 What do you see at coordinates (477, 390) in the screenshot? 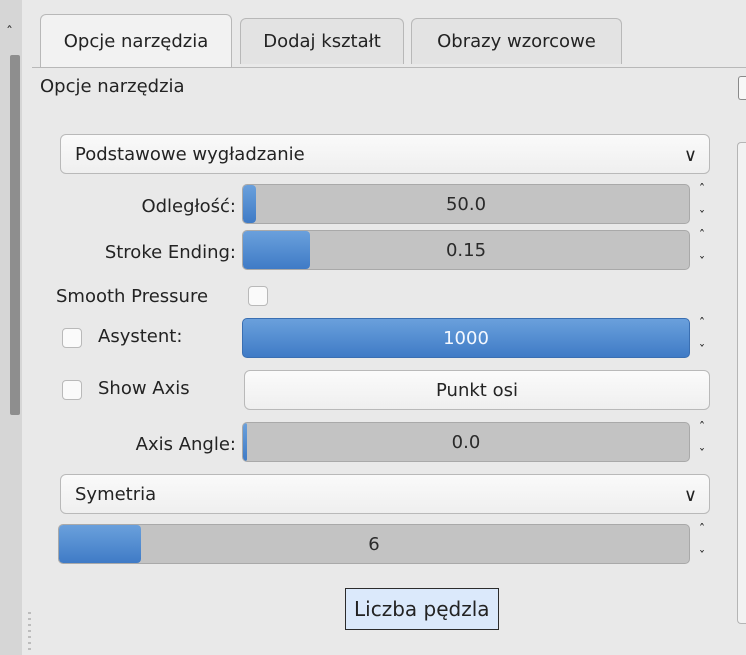
I see `axis-point-button: Punkt osi` at bounding box center [477, 390].